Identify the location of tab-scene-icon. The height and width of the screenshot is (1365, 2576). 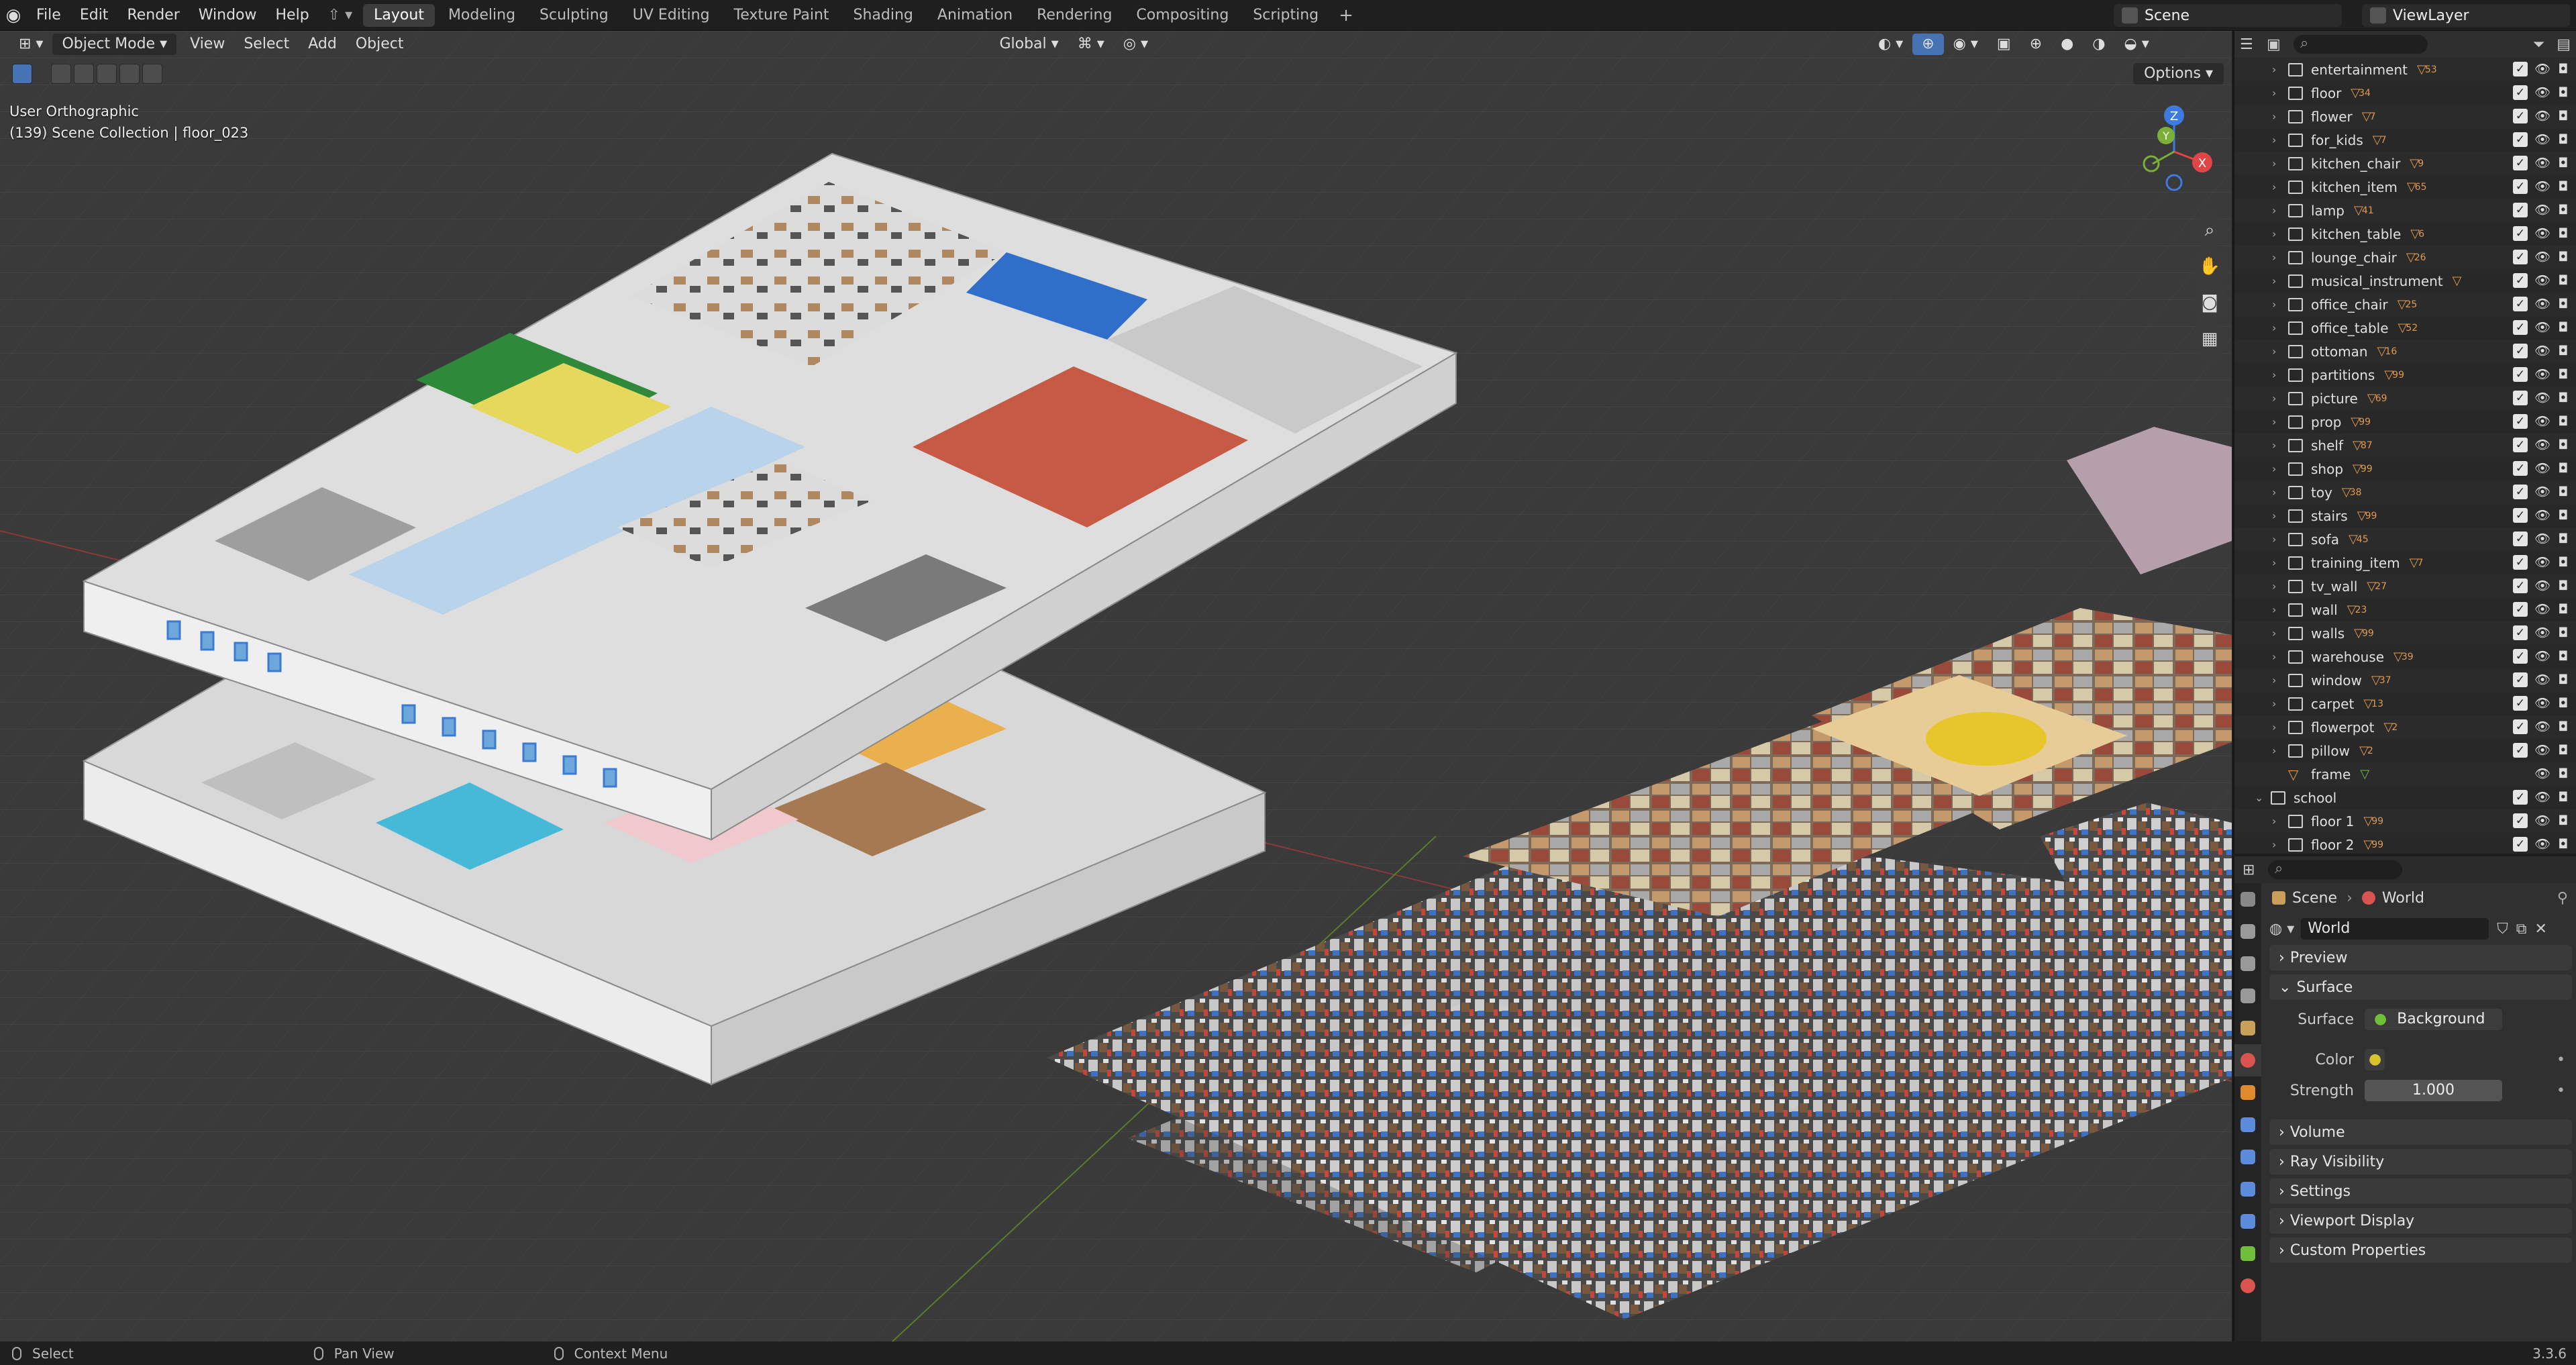
(2247, 1028).